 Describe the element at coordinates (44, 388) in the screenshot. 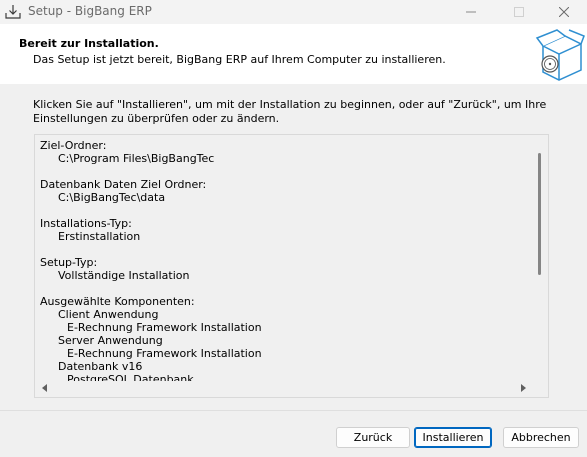

I see `scroll-left-icon` at that location.